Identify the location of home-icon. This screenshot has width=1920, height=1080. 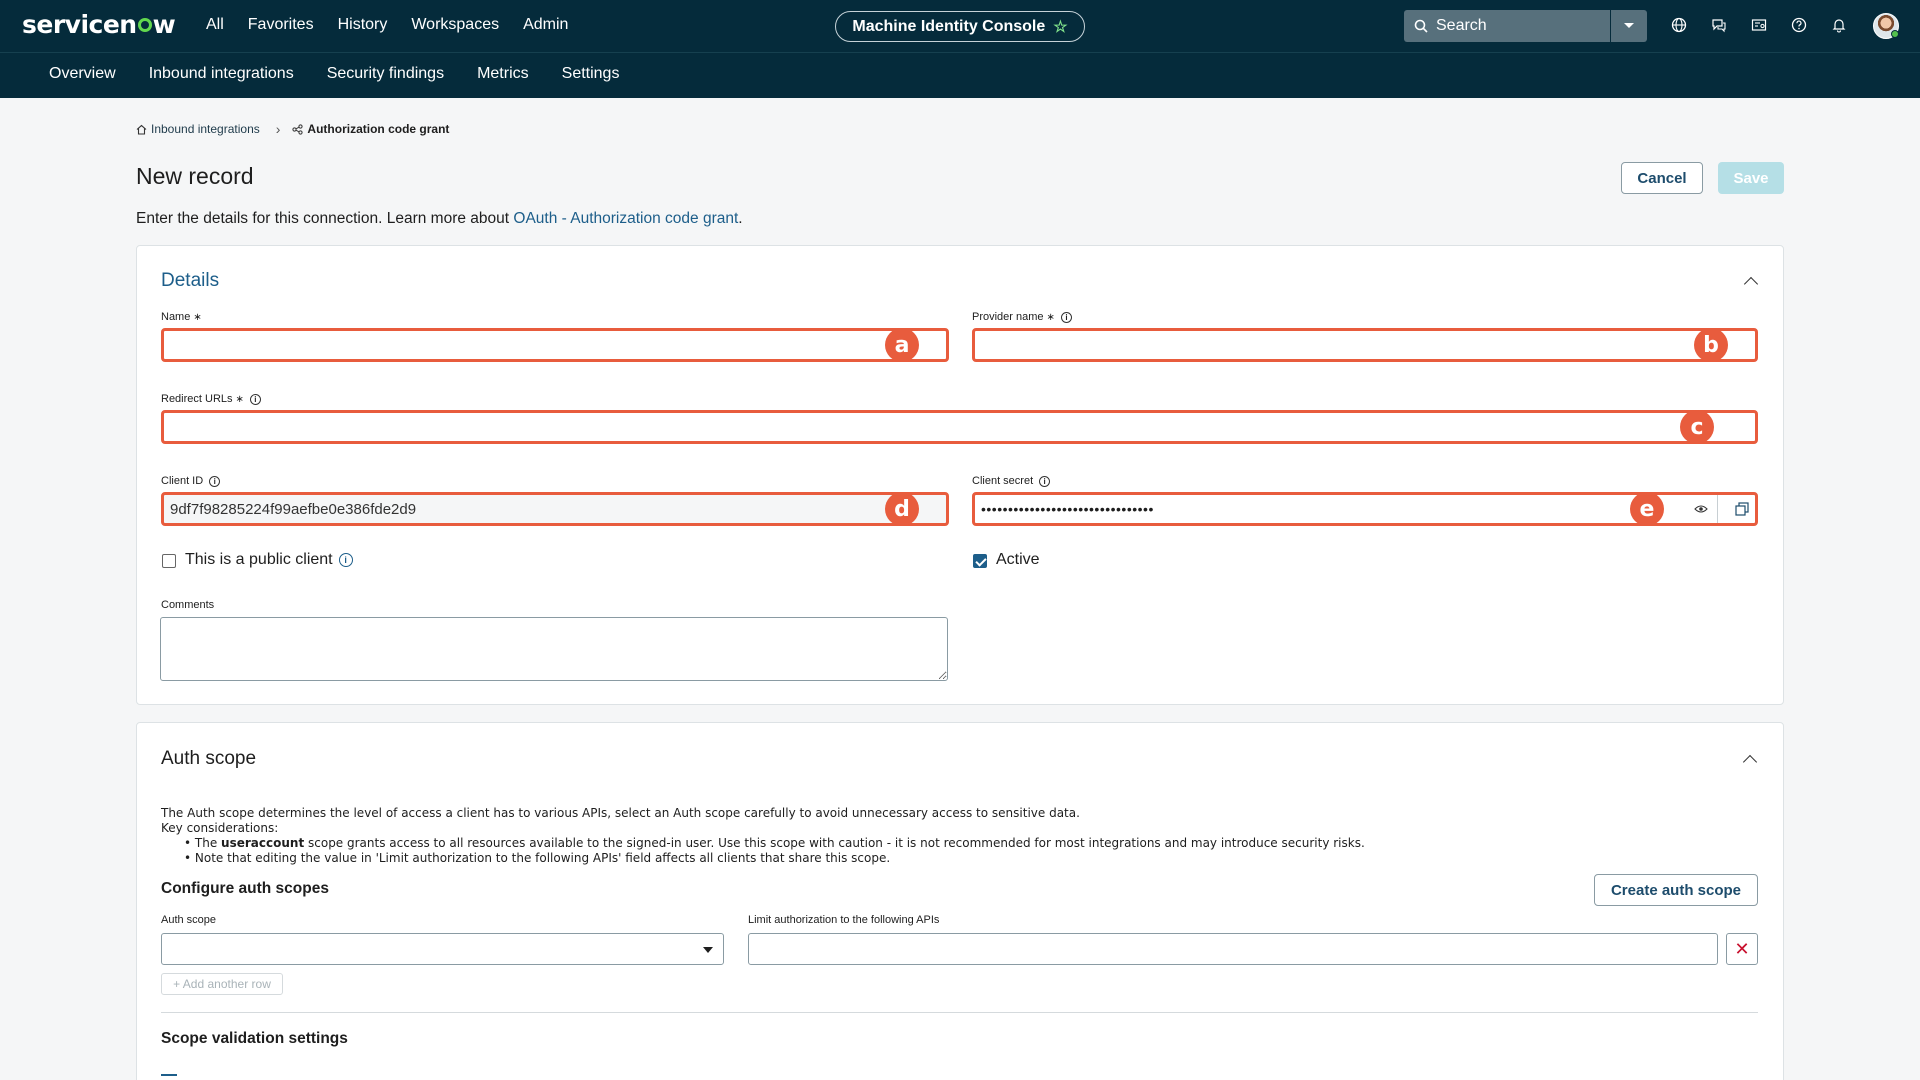
(141, 129).